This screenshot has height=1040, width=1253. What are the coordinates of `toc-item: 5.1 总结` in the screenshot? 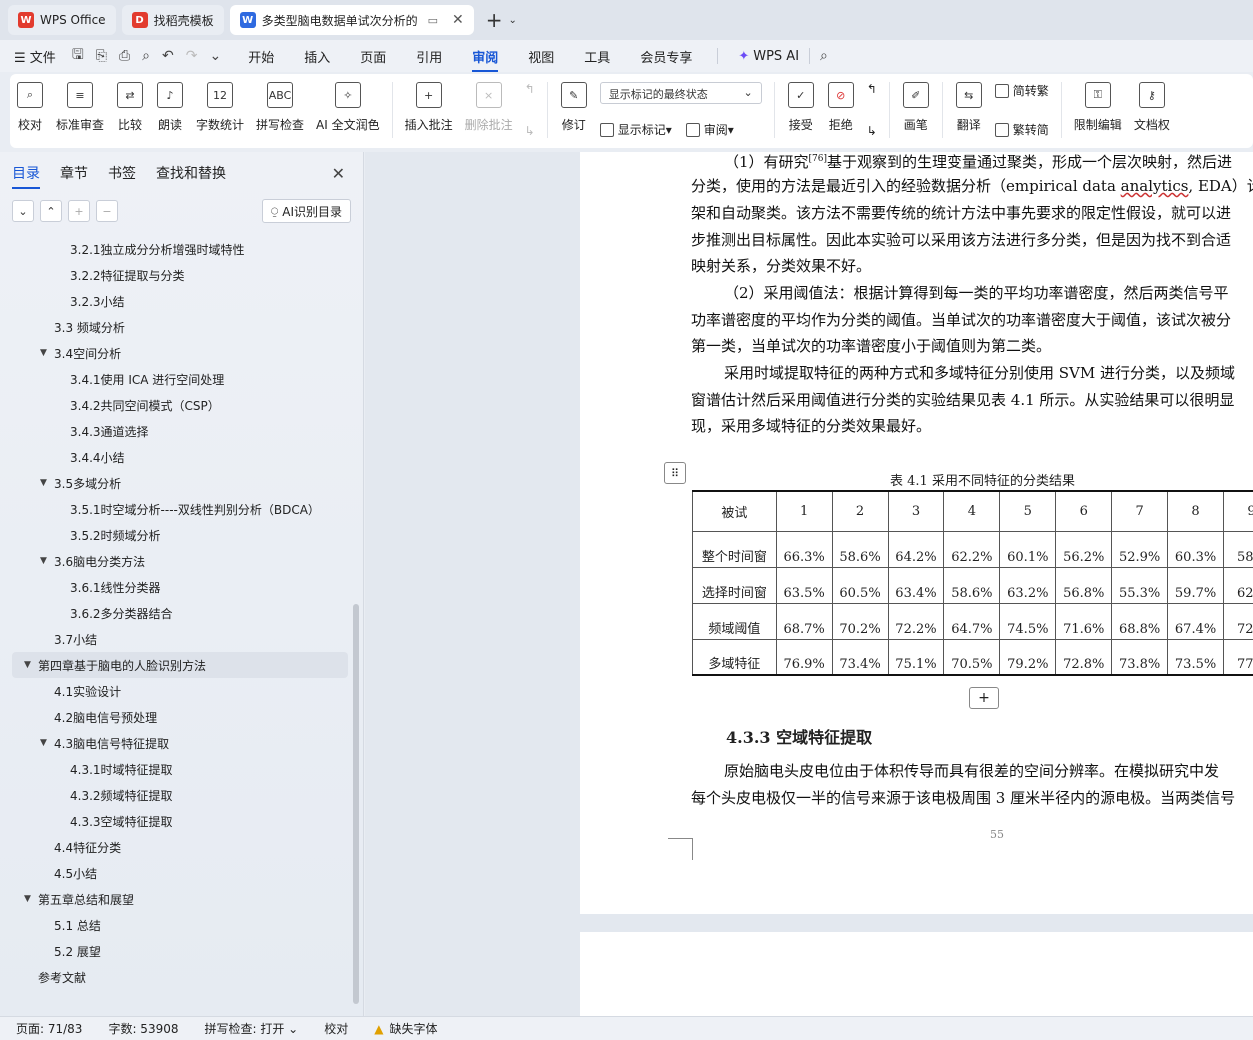 It's located at (176, 925).